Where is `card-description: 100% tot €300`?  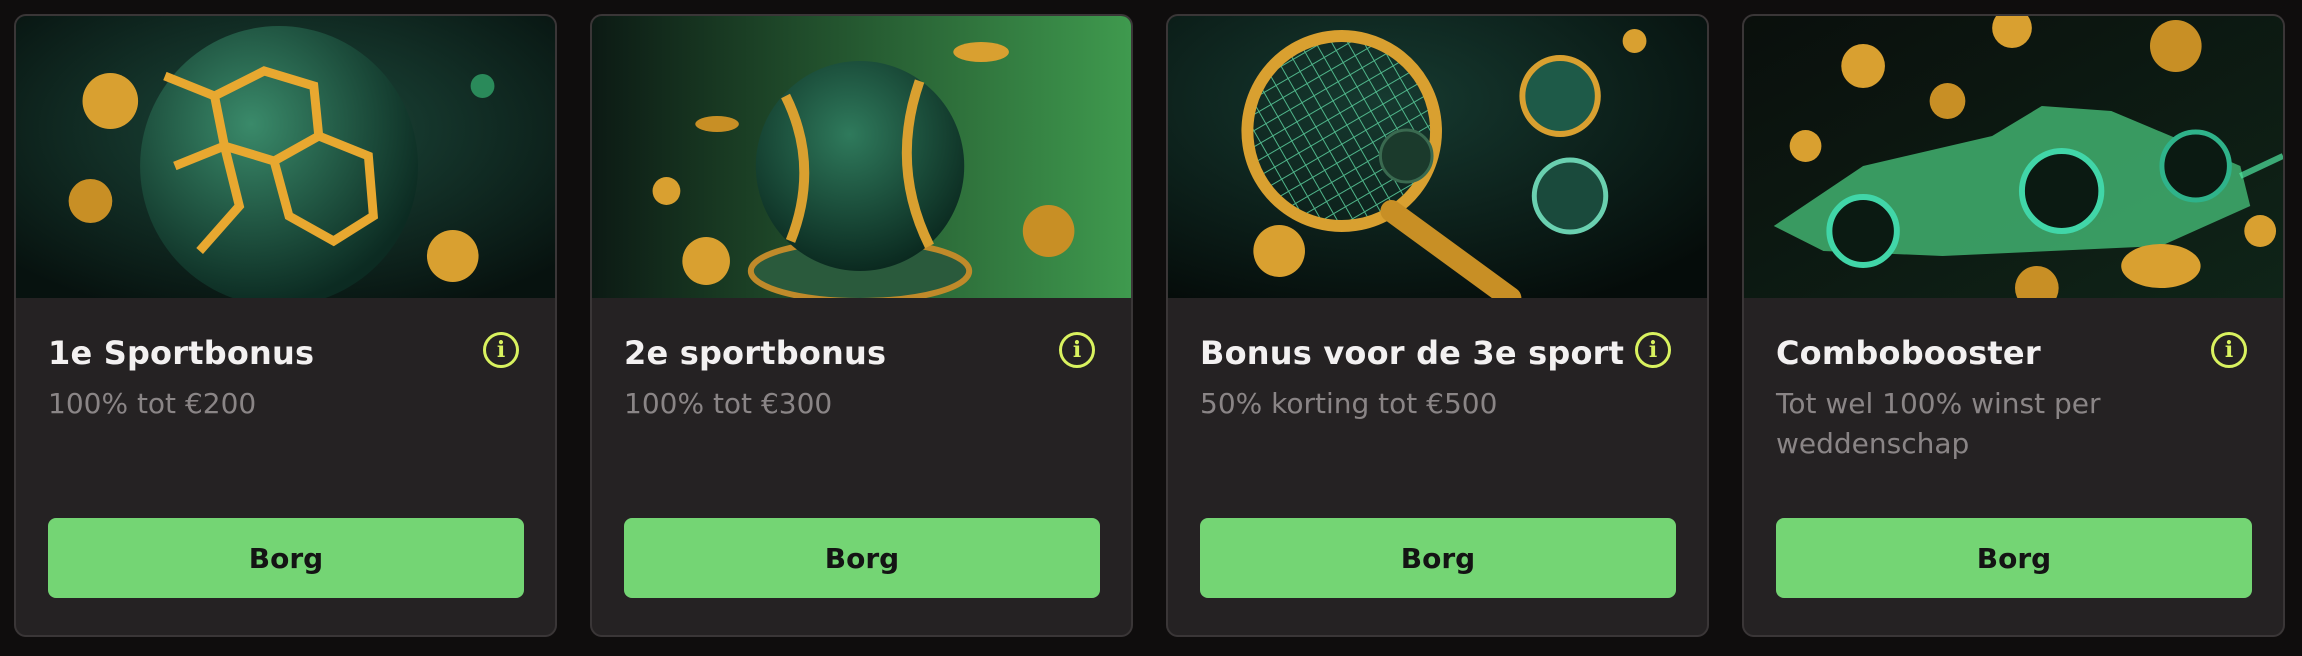
card-description: 100% tot €300 is located at coordinates (728, 403).